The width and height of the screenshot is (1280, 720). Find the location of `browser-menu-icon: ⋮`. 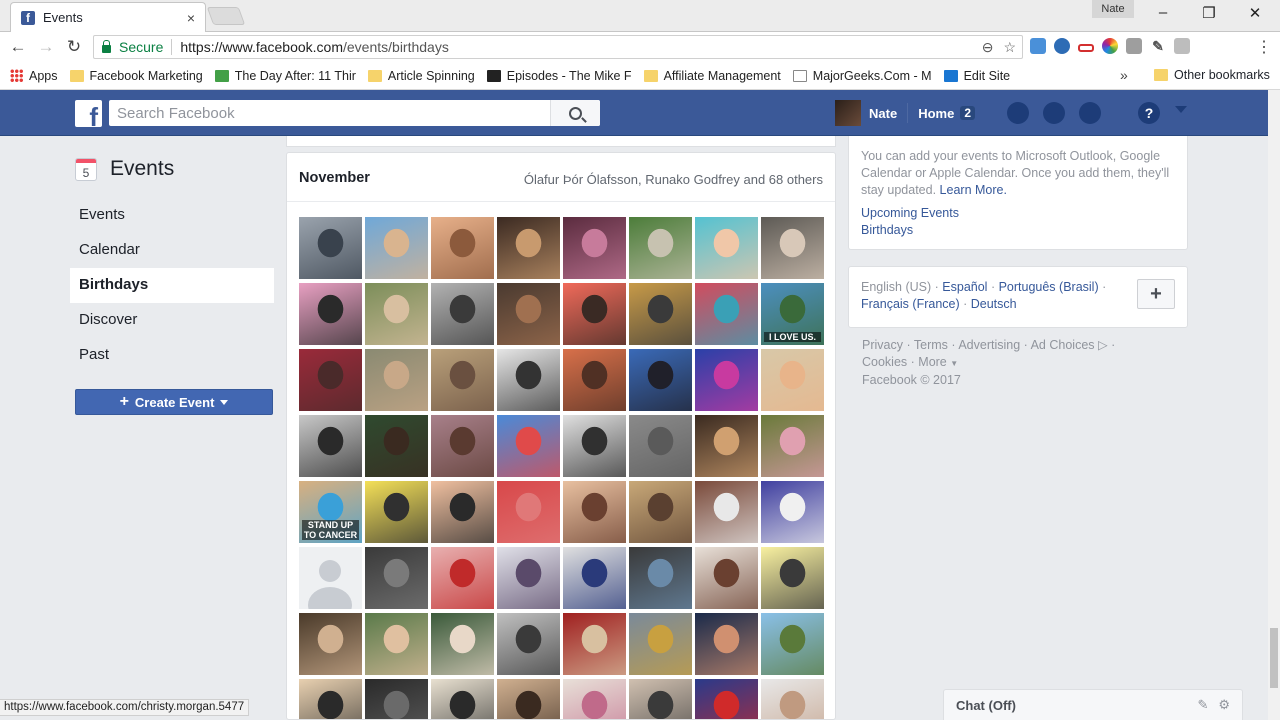

browser-menu-icon: ⋮ is located at coordinates (1264, 47).